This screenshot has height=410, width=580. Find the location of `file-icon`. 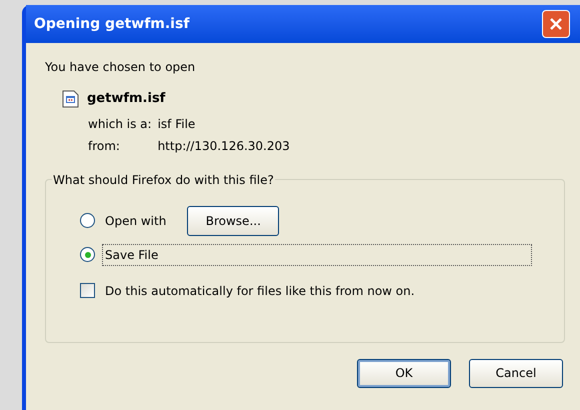

file-icon is located at coordinates (70, 99).